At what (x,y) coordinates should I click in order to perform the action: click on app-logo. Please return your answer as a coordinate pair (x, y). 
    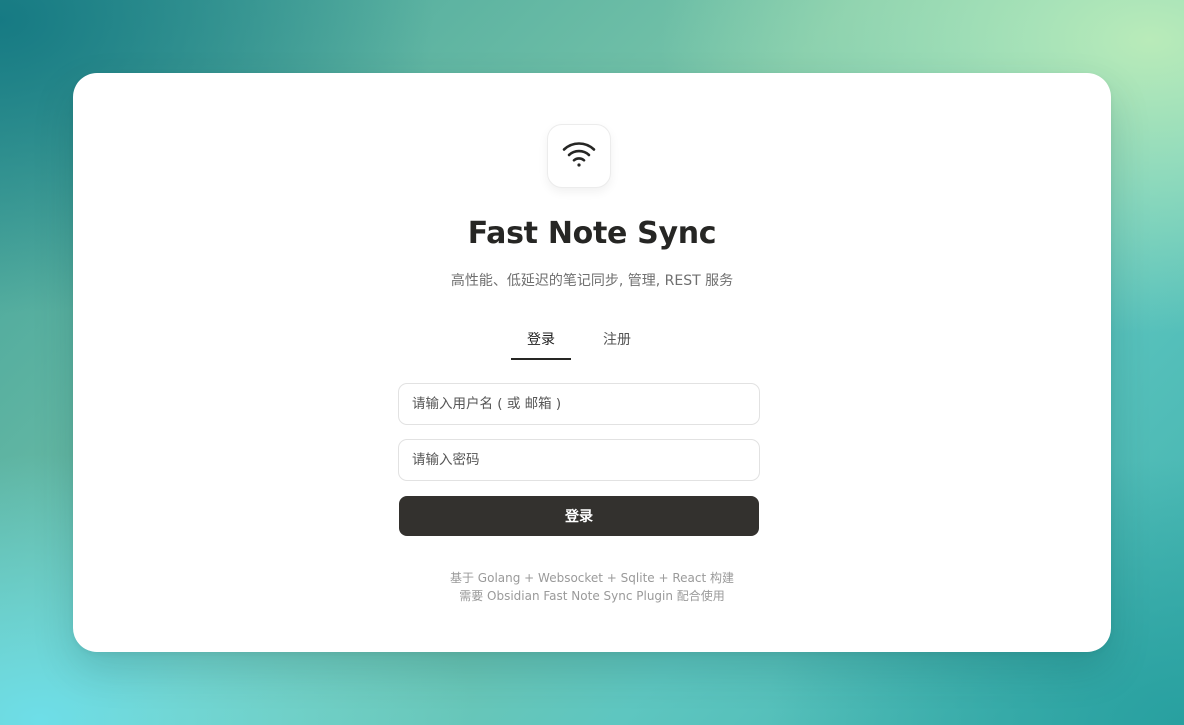
    Looking at the image, I should click on (579, 156).